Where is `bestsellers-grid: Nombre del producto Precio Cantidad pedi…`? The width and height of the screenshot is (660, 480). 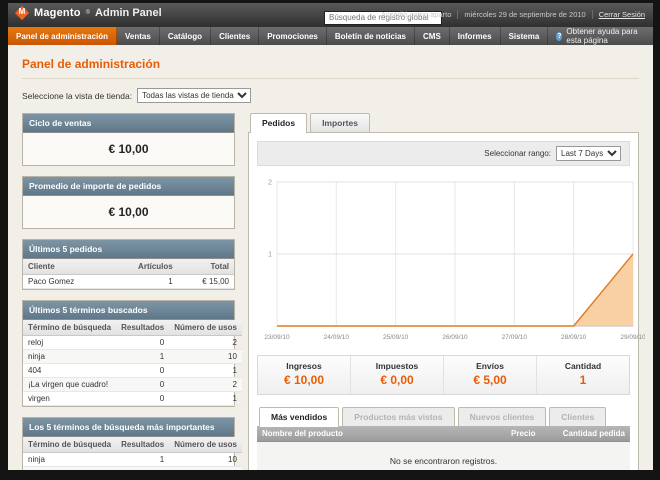
bestsellers-grid: Nombre del producto Precio Cantidad pedi… is located at coordinates (443, 448).